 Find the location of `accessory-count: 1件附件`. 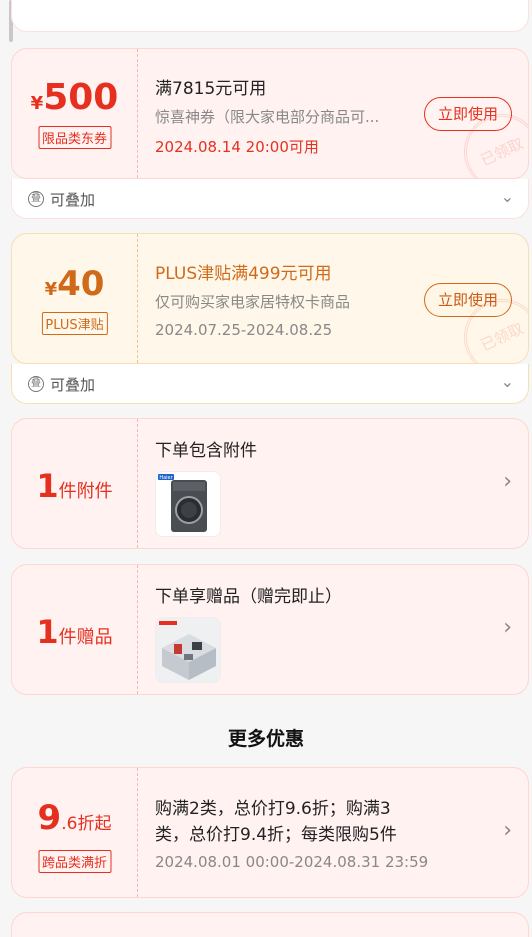

accessory-count: 1件附件 is located at coordinates (74, 486).